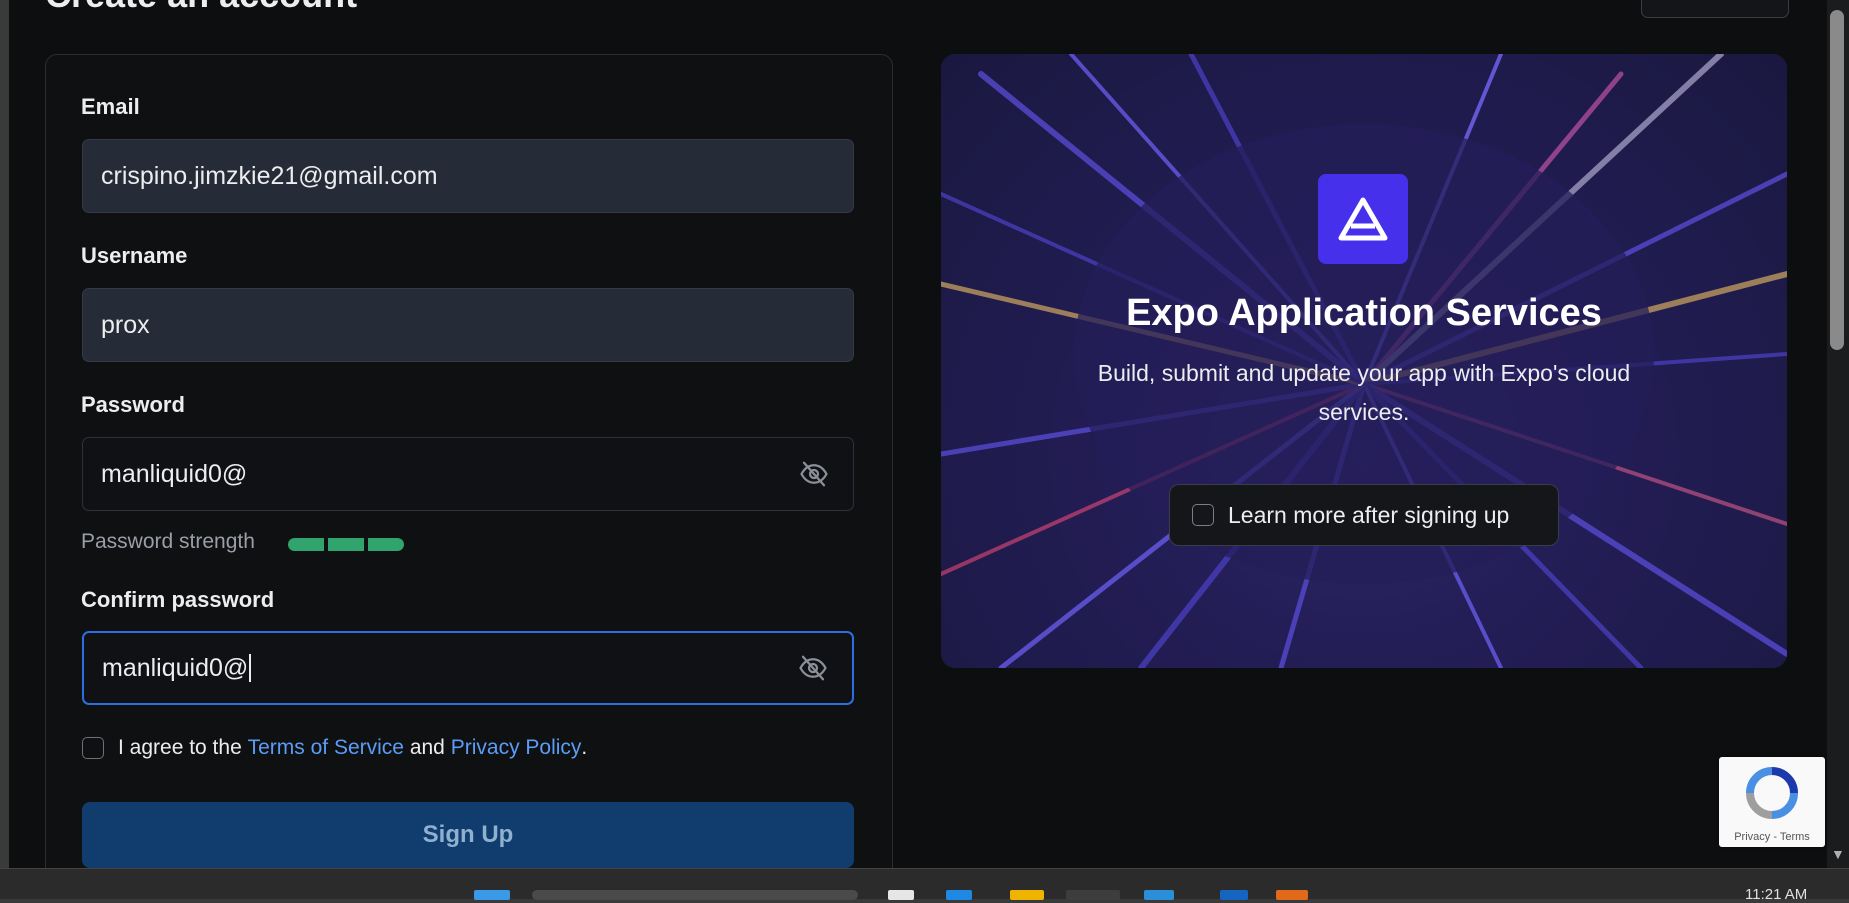 This screenshot has width=1849, height=903. I want to click on taskbar-clock: 11:21 AM, so click(1776, 894).